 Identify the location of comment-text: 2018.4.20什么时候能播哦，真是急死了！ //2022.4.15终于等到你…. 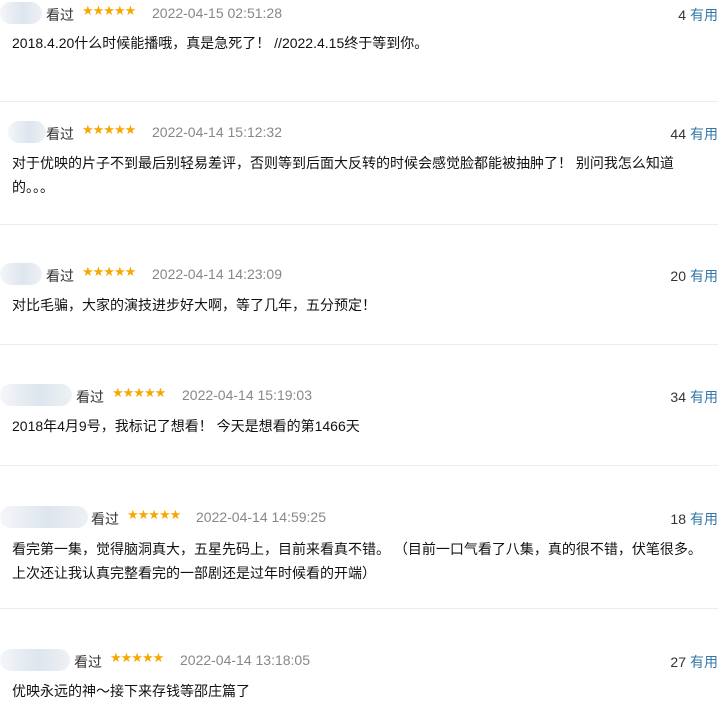
(220, 43).